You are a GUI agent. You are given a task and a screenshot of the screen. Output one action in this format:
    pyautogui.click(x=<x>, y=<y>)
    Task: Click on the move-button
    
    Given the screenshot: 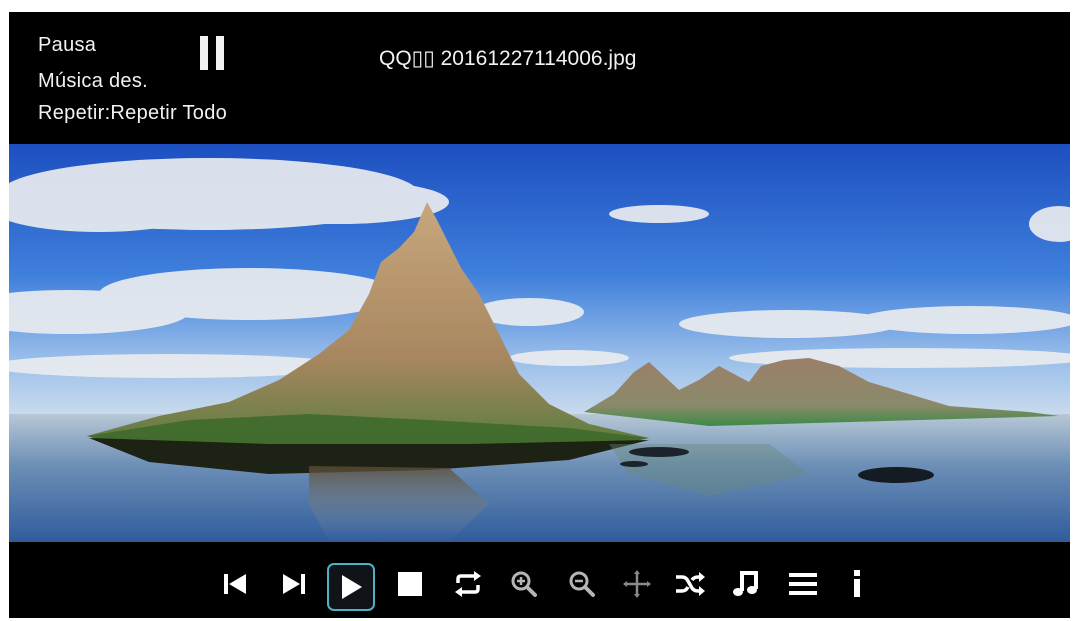 What is the action you would take?
    pyautogui.click(x=637, y=584)
    